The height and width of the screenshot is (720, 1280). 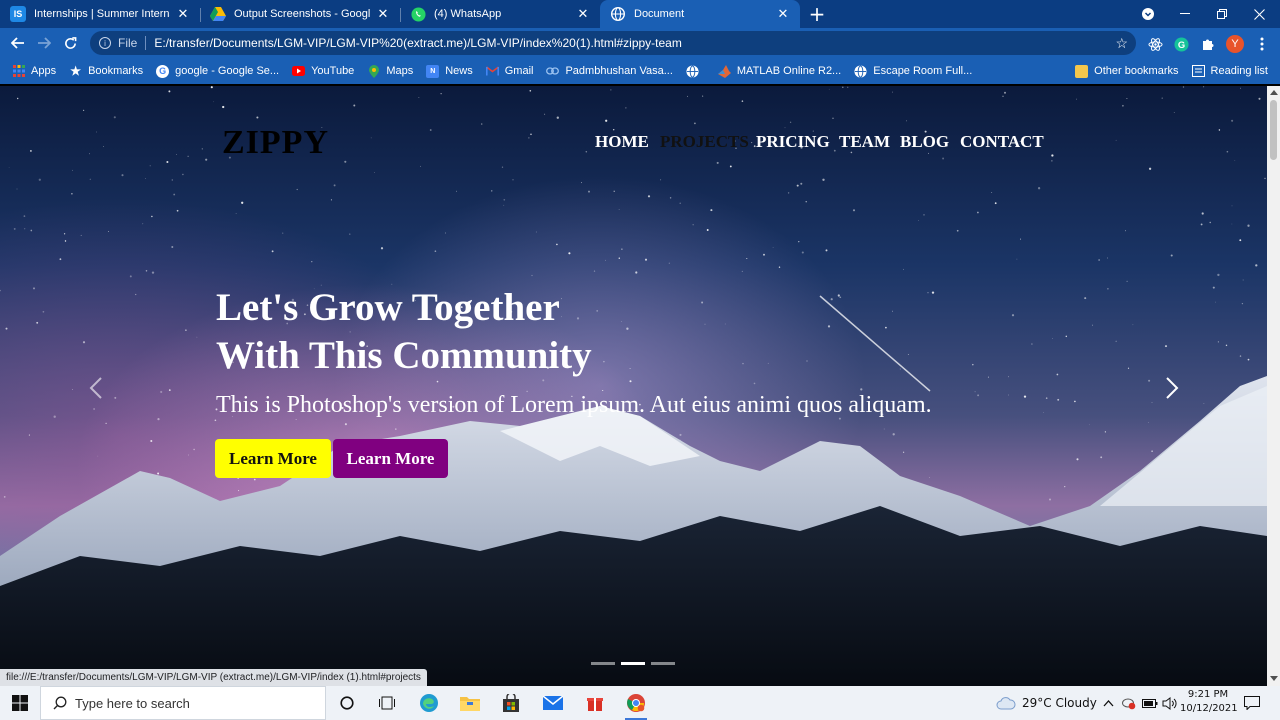 What do you see at coordinates (300, 14) in the screenshot?
I see `tab-output-screenshots: Output Screenshots - Google Dri ✕` at bounding box center [300, 14].